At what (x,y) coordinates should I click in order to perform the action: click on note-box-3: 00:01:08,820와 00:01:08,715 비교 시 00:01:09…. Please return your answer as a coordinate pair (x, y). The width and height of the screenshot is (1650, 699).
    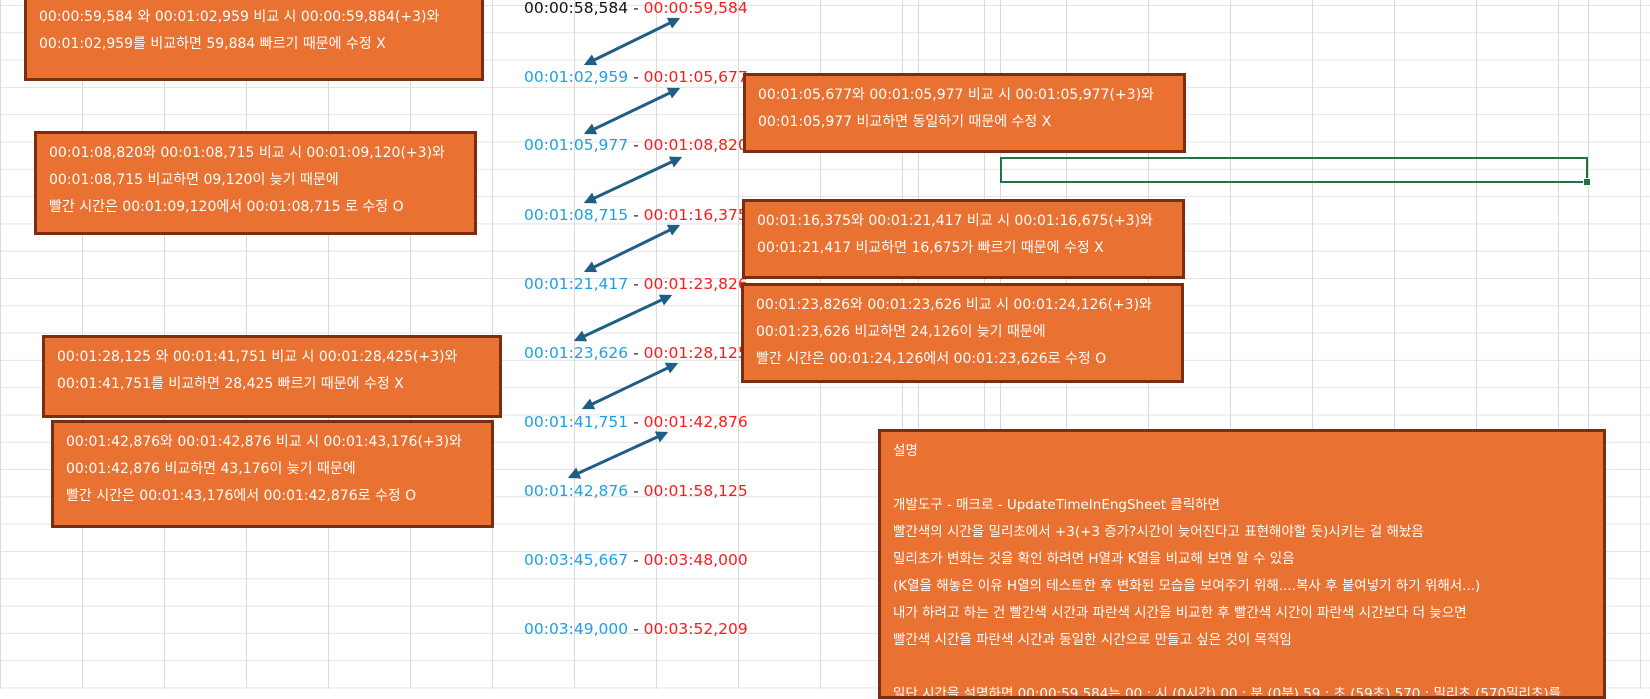
    Looking at the image, I should click on (255, 183).